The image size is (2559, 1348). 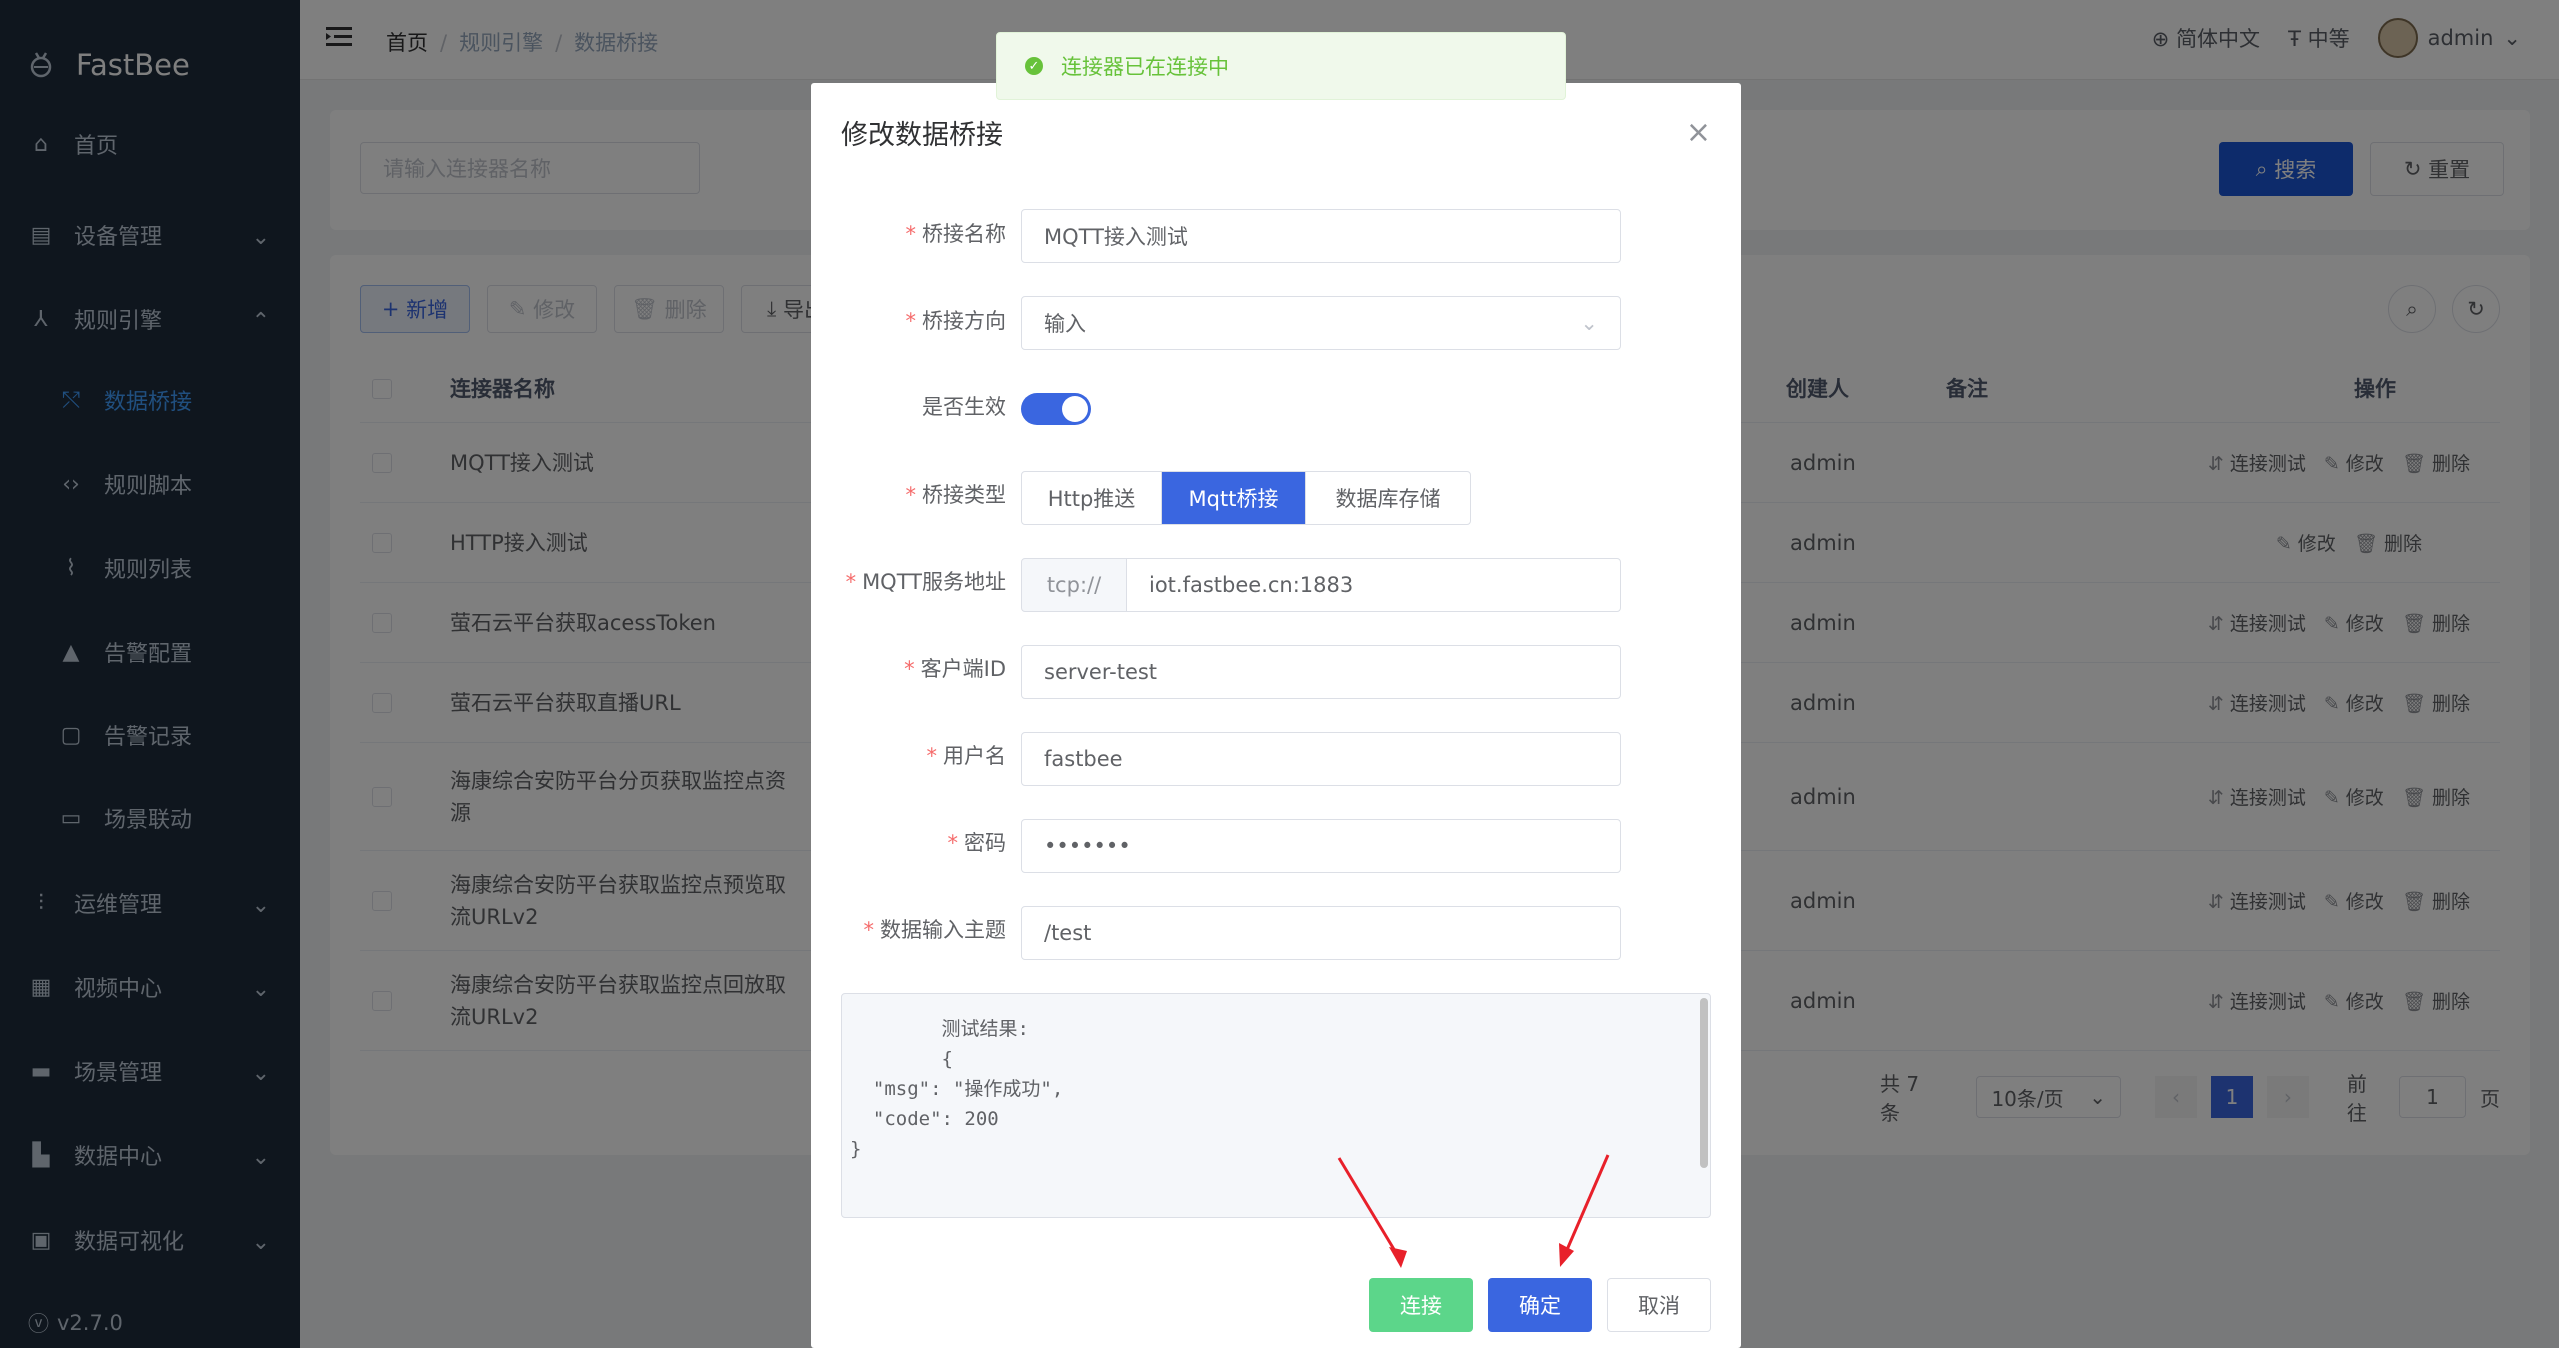 What do you see at coordinates (1281, 66) in the screenshot?
I see `success-toast: ✓ 连接器已在连接中` at bounding box center [1281, 66].